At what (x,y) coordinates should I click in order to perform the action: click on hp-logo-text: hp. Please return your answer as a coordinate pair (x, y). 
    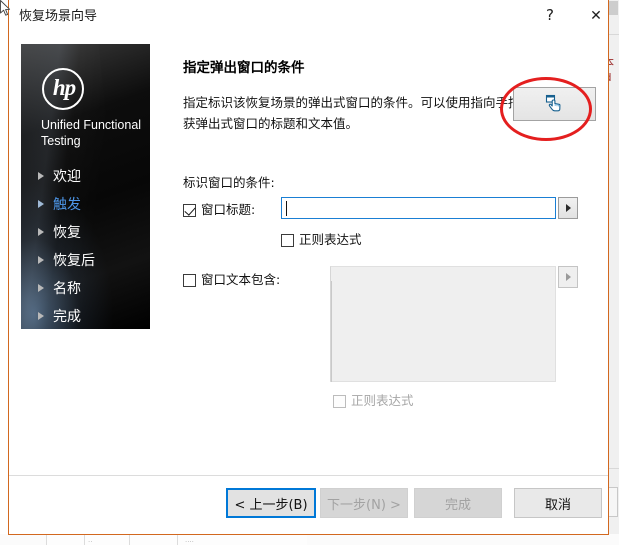
    Looking at the image, I should click on (64, 87).